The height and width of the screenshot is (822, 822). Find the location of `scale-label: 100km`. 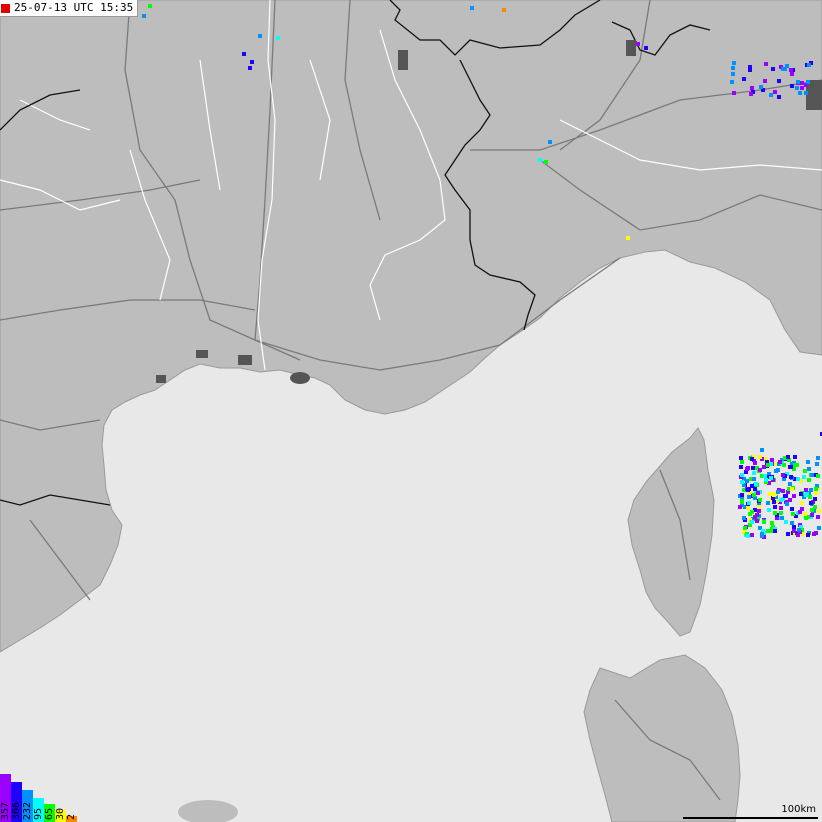

scale-label: 100km is located at coordinates (798, 809).